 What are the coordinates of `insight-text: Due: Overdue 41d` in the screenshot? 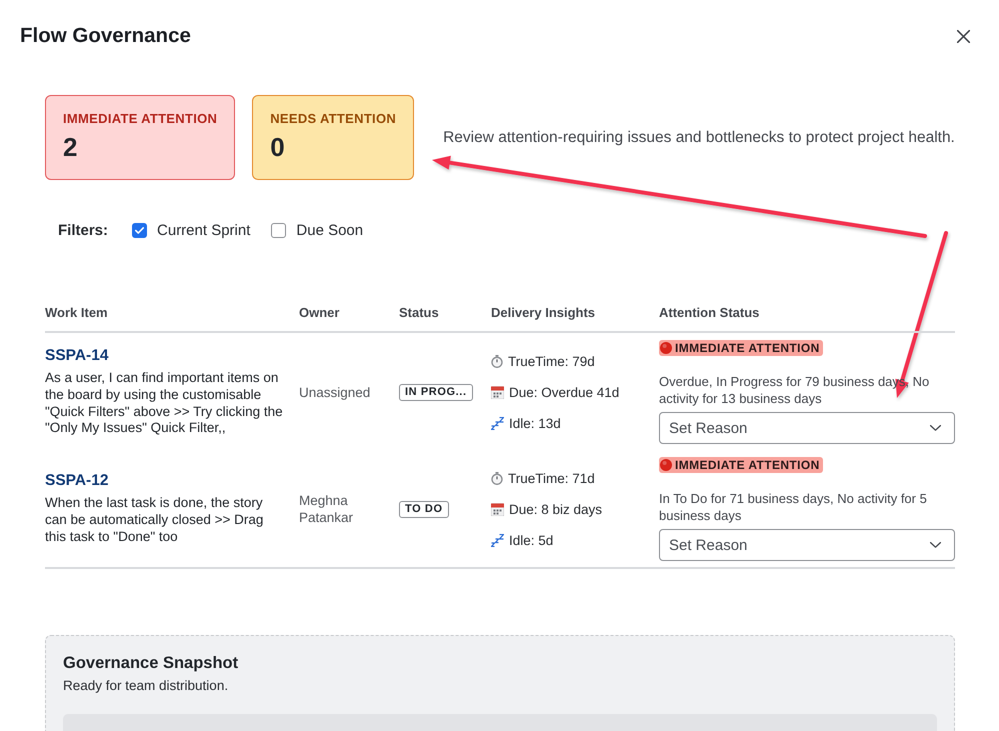 It's located at (564, 392).